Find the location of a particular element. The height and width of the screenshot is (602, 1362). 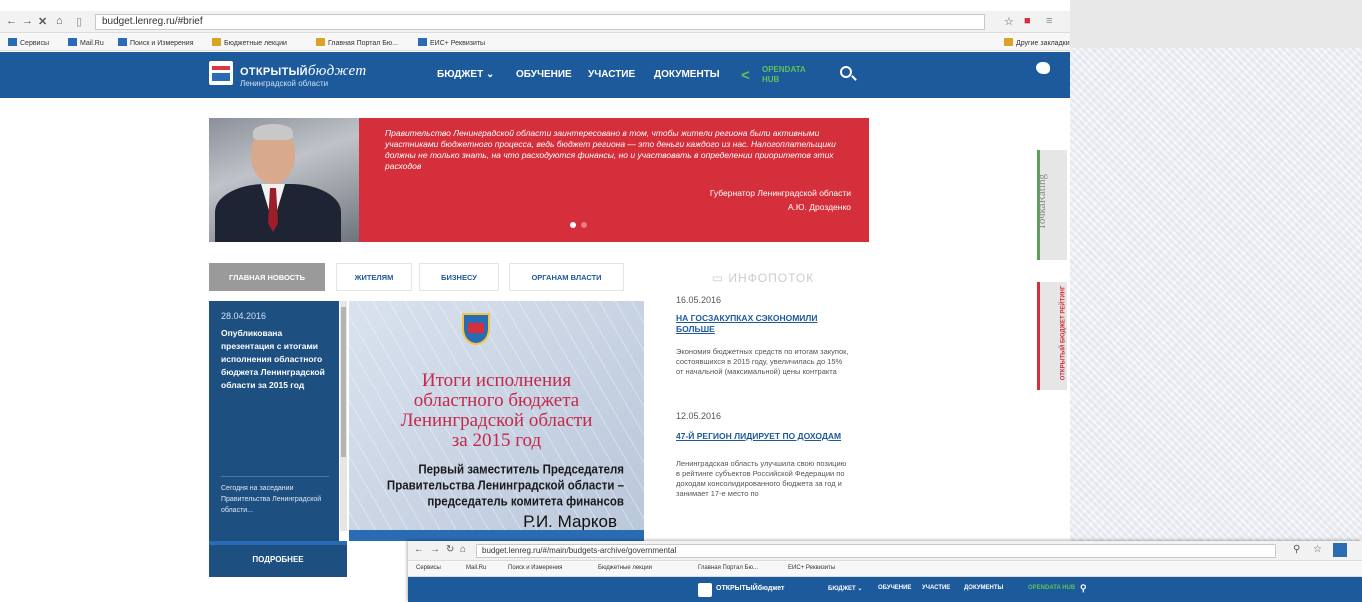

address-bar: ← → ✕ ⌂ ▯ budget.lenreg.ru/#brief ☆ ■ ≡ is located at coordinates (535, 22).